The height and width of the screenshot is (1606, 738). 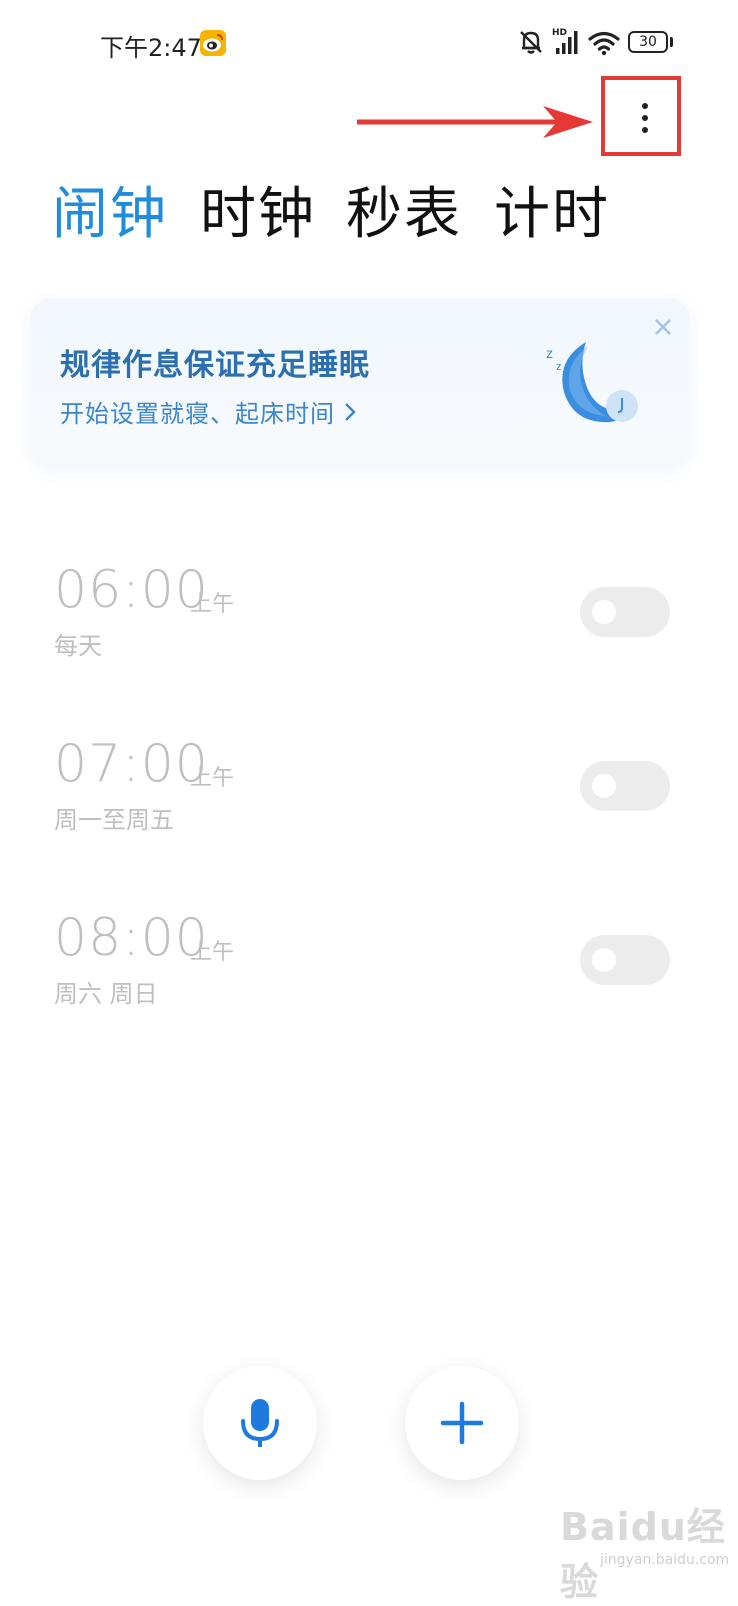 I want to click on watermark-logo: Baidu经验, so click(x=643, y=1554).